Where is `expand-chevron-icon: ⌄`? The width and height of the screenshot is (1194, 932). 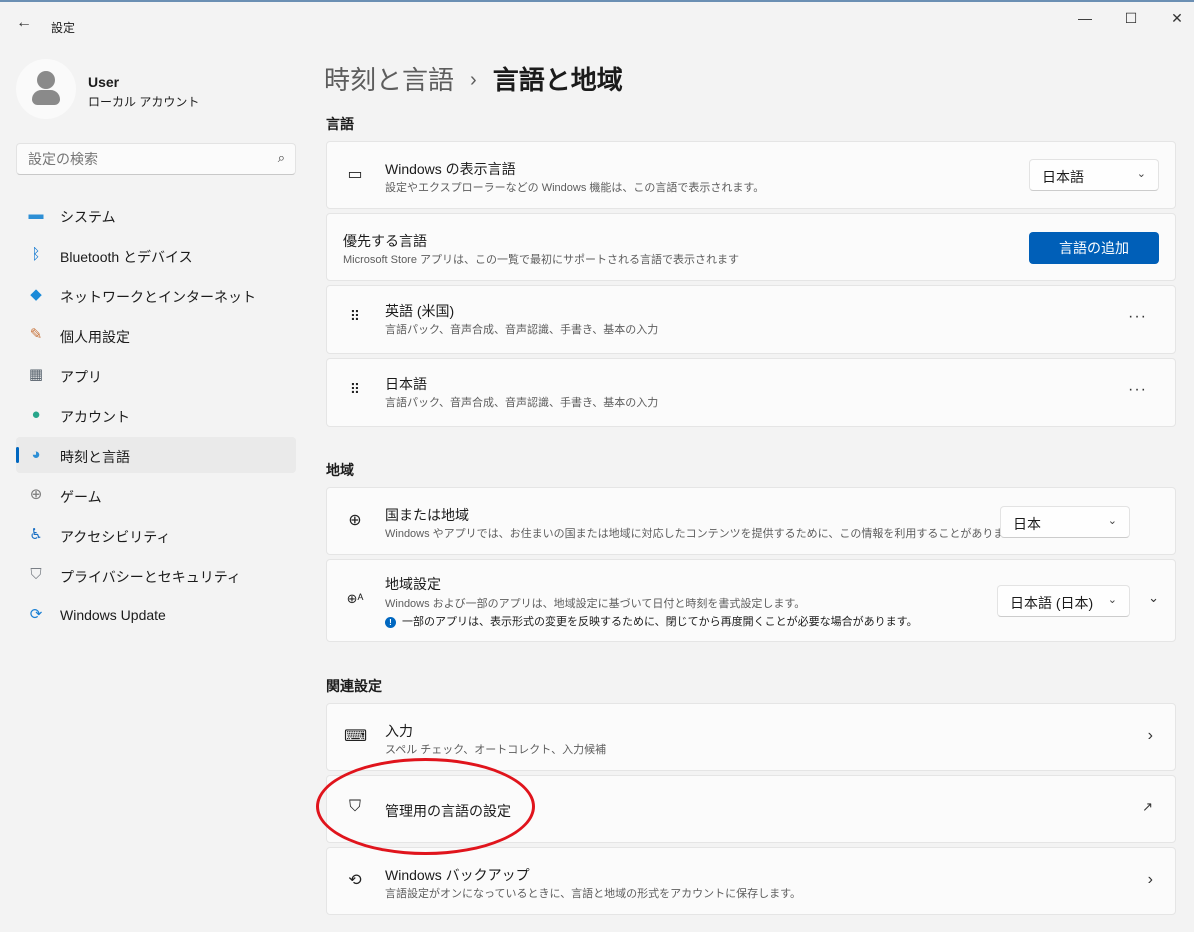 expand-chevron-icon: ⌄ is located at coordinates (1153, 598).